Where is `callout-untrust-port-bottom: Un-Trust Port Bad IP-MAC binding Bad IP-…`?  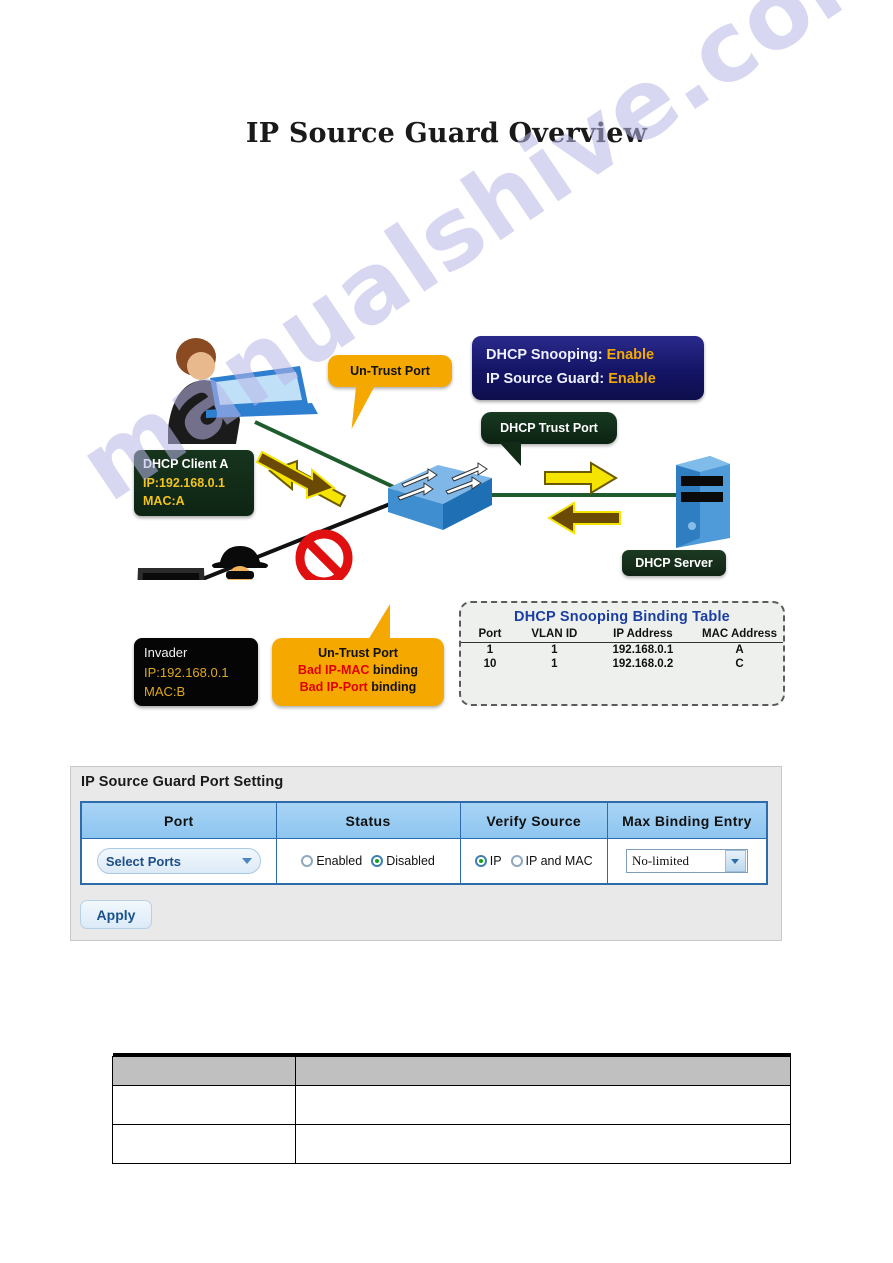
callout-untrust-port-bottom: Un-Trust Port Bad IP-MAC binding Bad IP-… is located at coordinates (358, 655).